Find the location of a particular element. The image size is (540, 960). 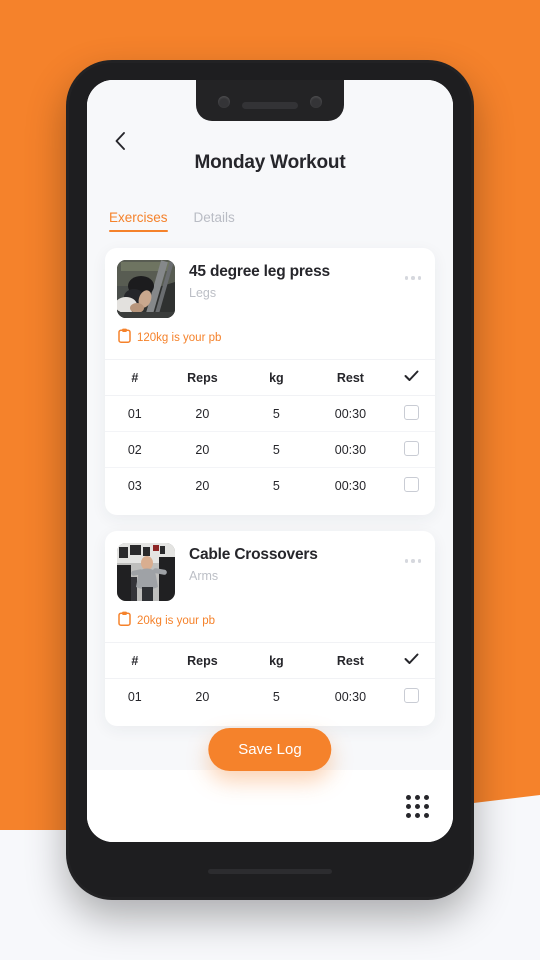

set-number: 02 is located at coordinates (135, 449).